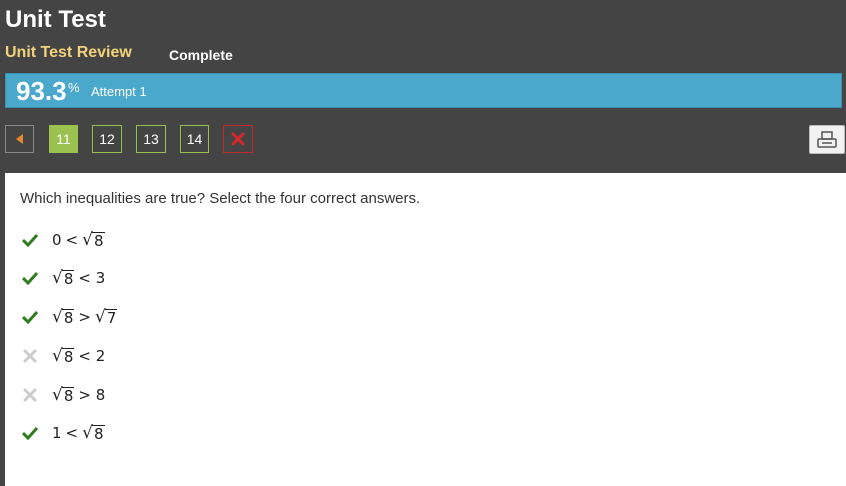 This screenshot has height=486, width=846. I want to click on attempt-label: Attempt 1, so click(119, 91).